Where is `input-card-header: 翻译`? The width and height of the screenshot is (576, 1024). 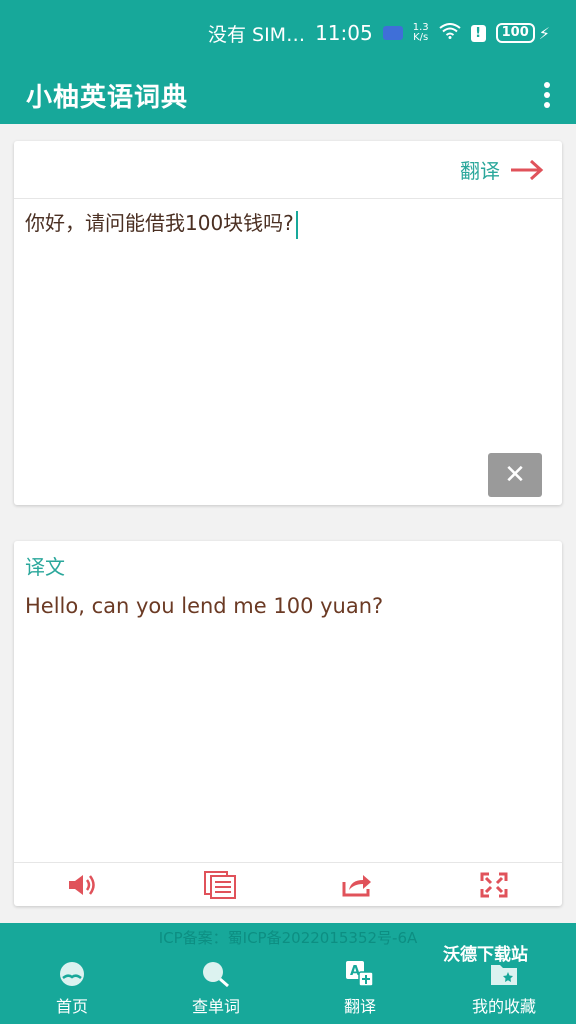
input-card-header: 翻译 is located at coordinates (288, 170).